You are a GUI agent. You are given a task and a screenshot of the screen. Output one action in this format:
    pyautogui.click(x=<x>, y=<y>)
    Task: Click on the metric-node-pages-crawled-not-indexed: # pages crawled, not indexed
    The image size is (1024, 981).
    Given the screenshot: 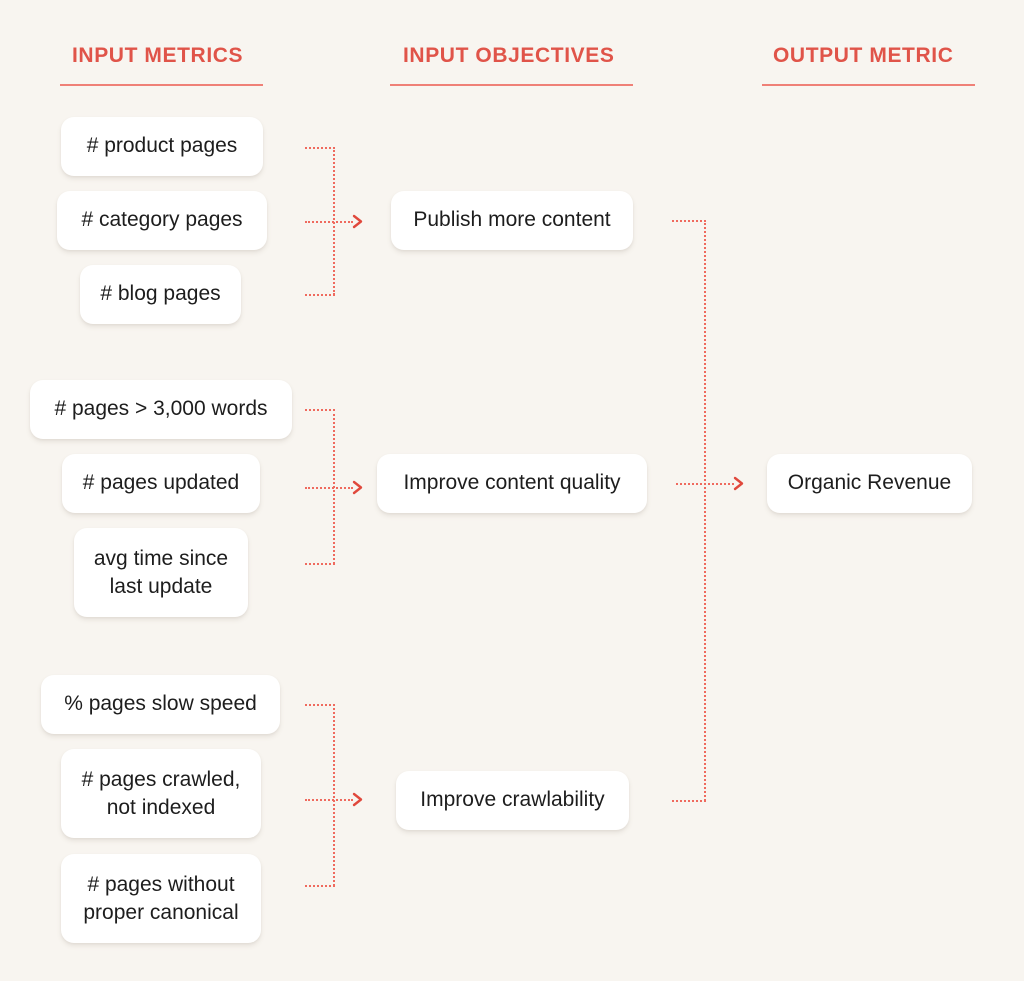 What is the action you would take?
    pyautogui.click(x=161, y=793)
    